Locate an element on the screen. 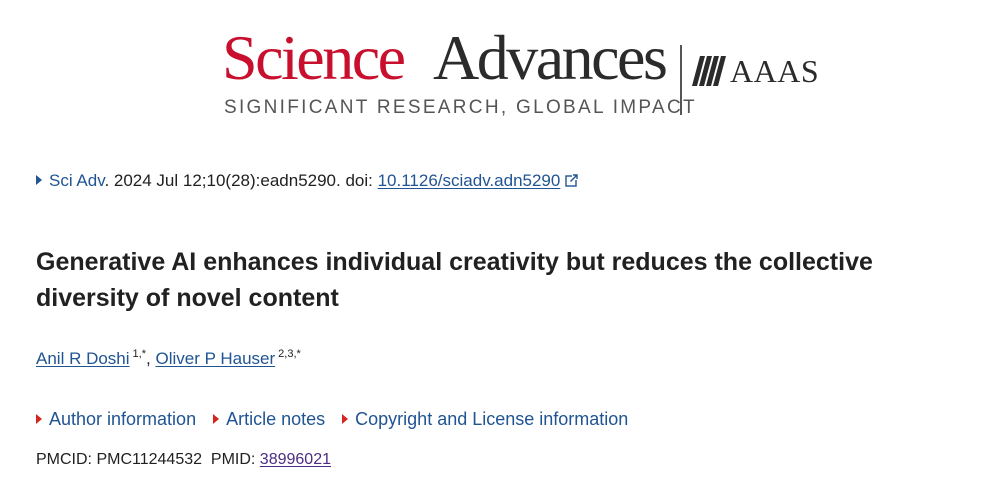 The width and height of the screenshot is (1000, 501). author-list: Anil R Doshi 1,*, Oliver P Hauser 2,3,* is located at coordinates (168, 359).